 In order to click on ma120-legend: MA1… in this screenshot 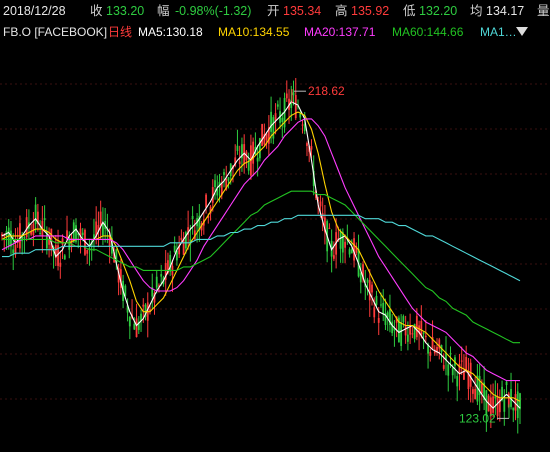, I will do `click(498, 32)`.